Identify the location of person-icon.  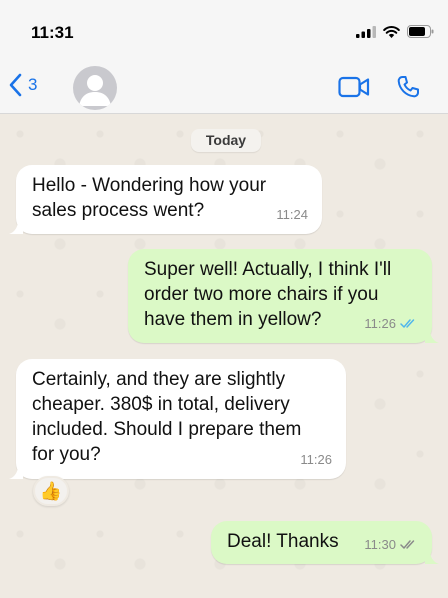
(95, 90).